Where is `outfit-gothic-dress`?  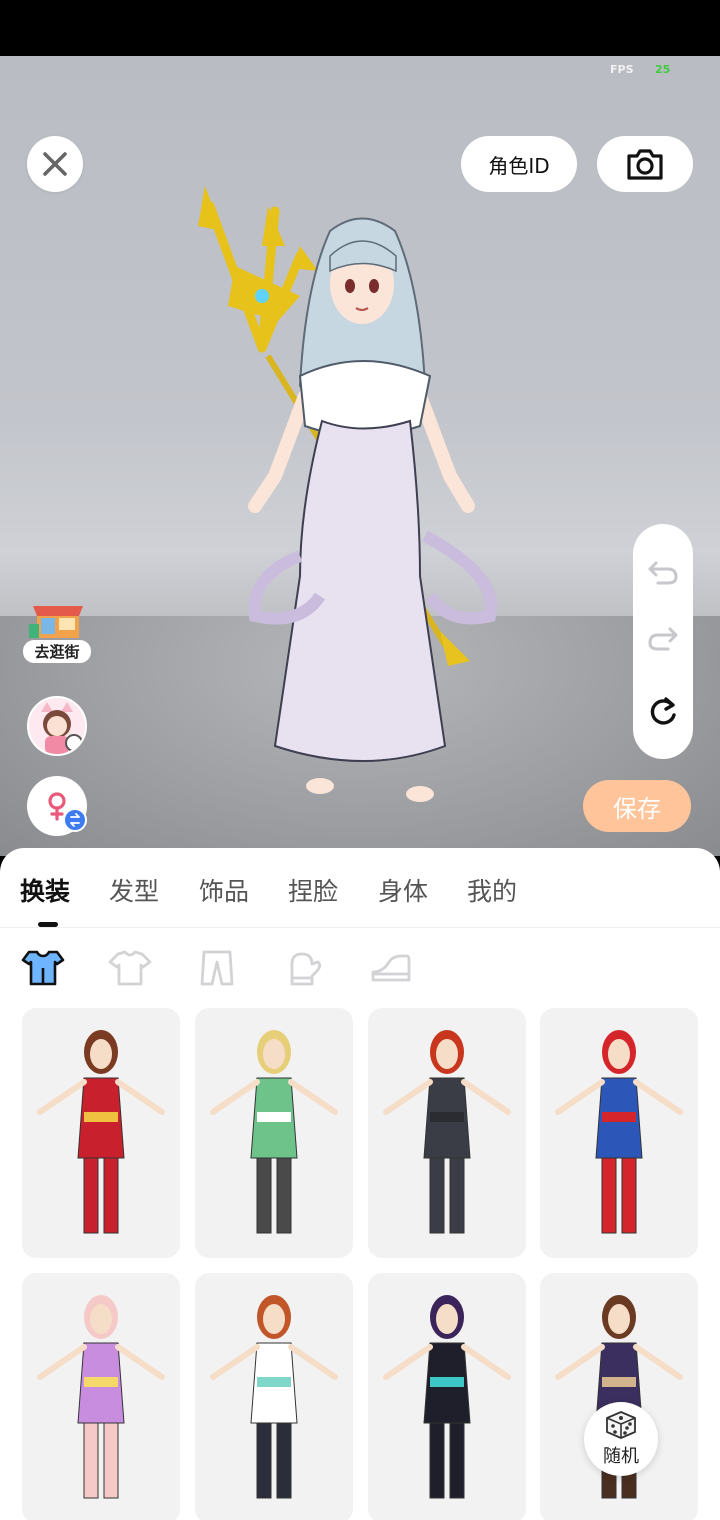 outfit-gothic-dress is located at coordinates (447, 1397).